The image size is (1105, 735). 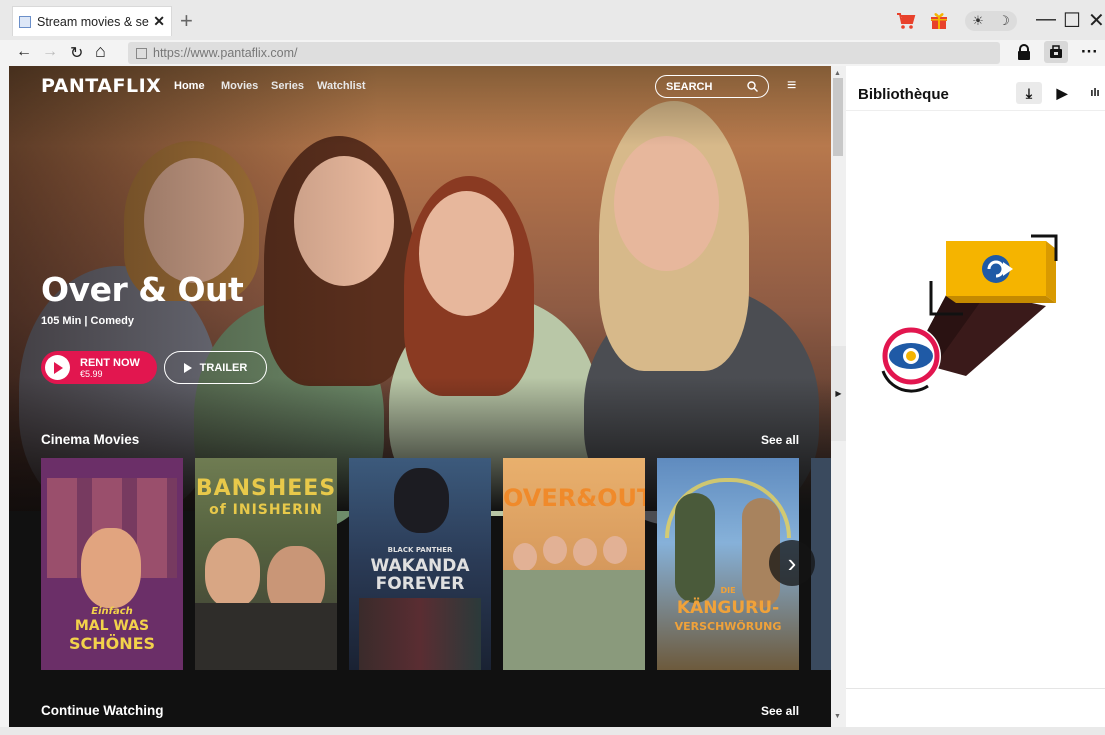 What do you see at coordinates (1024, 52) in the screenshot?
I see `lock-icon` at bounding box center [1024, 52].